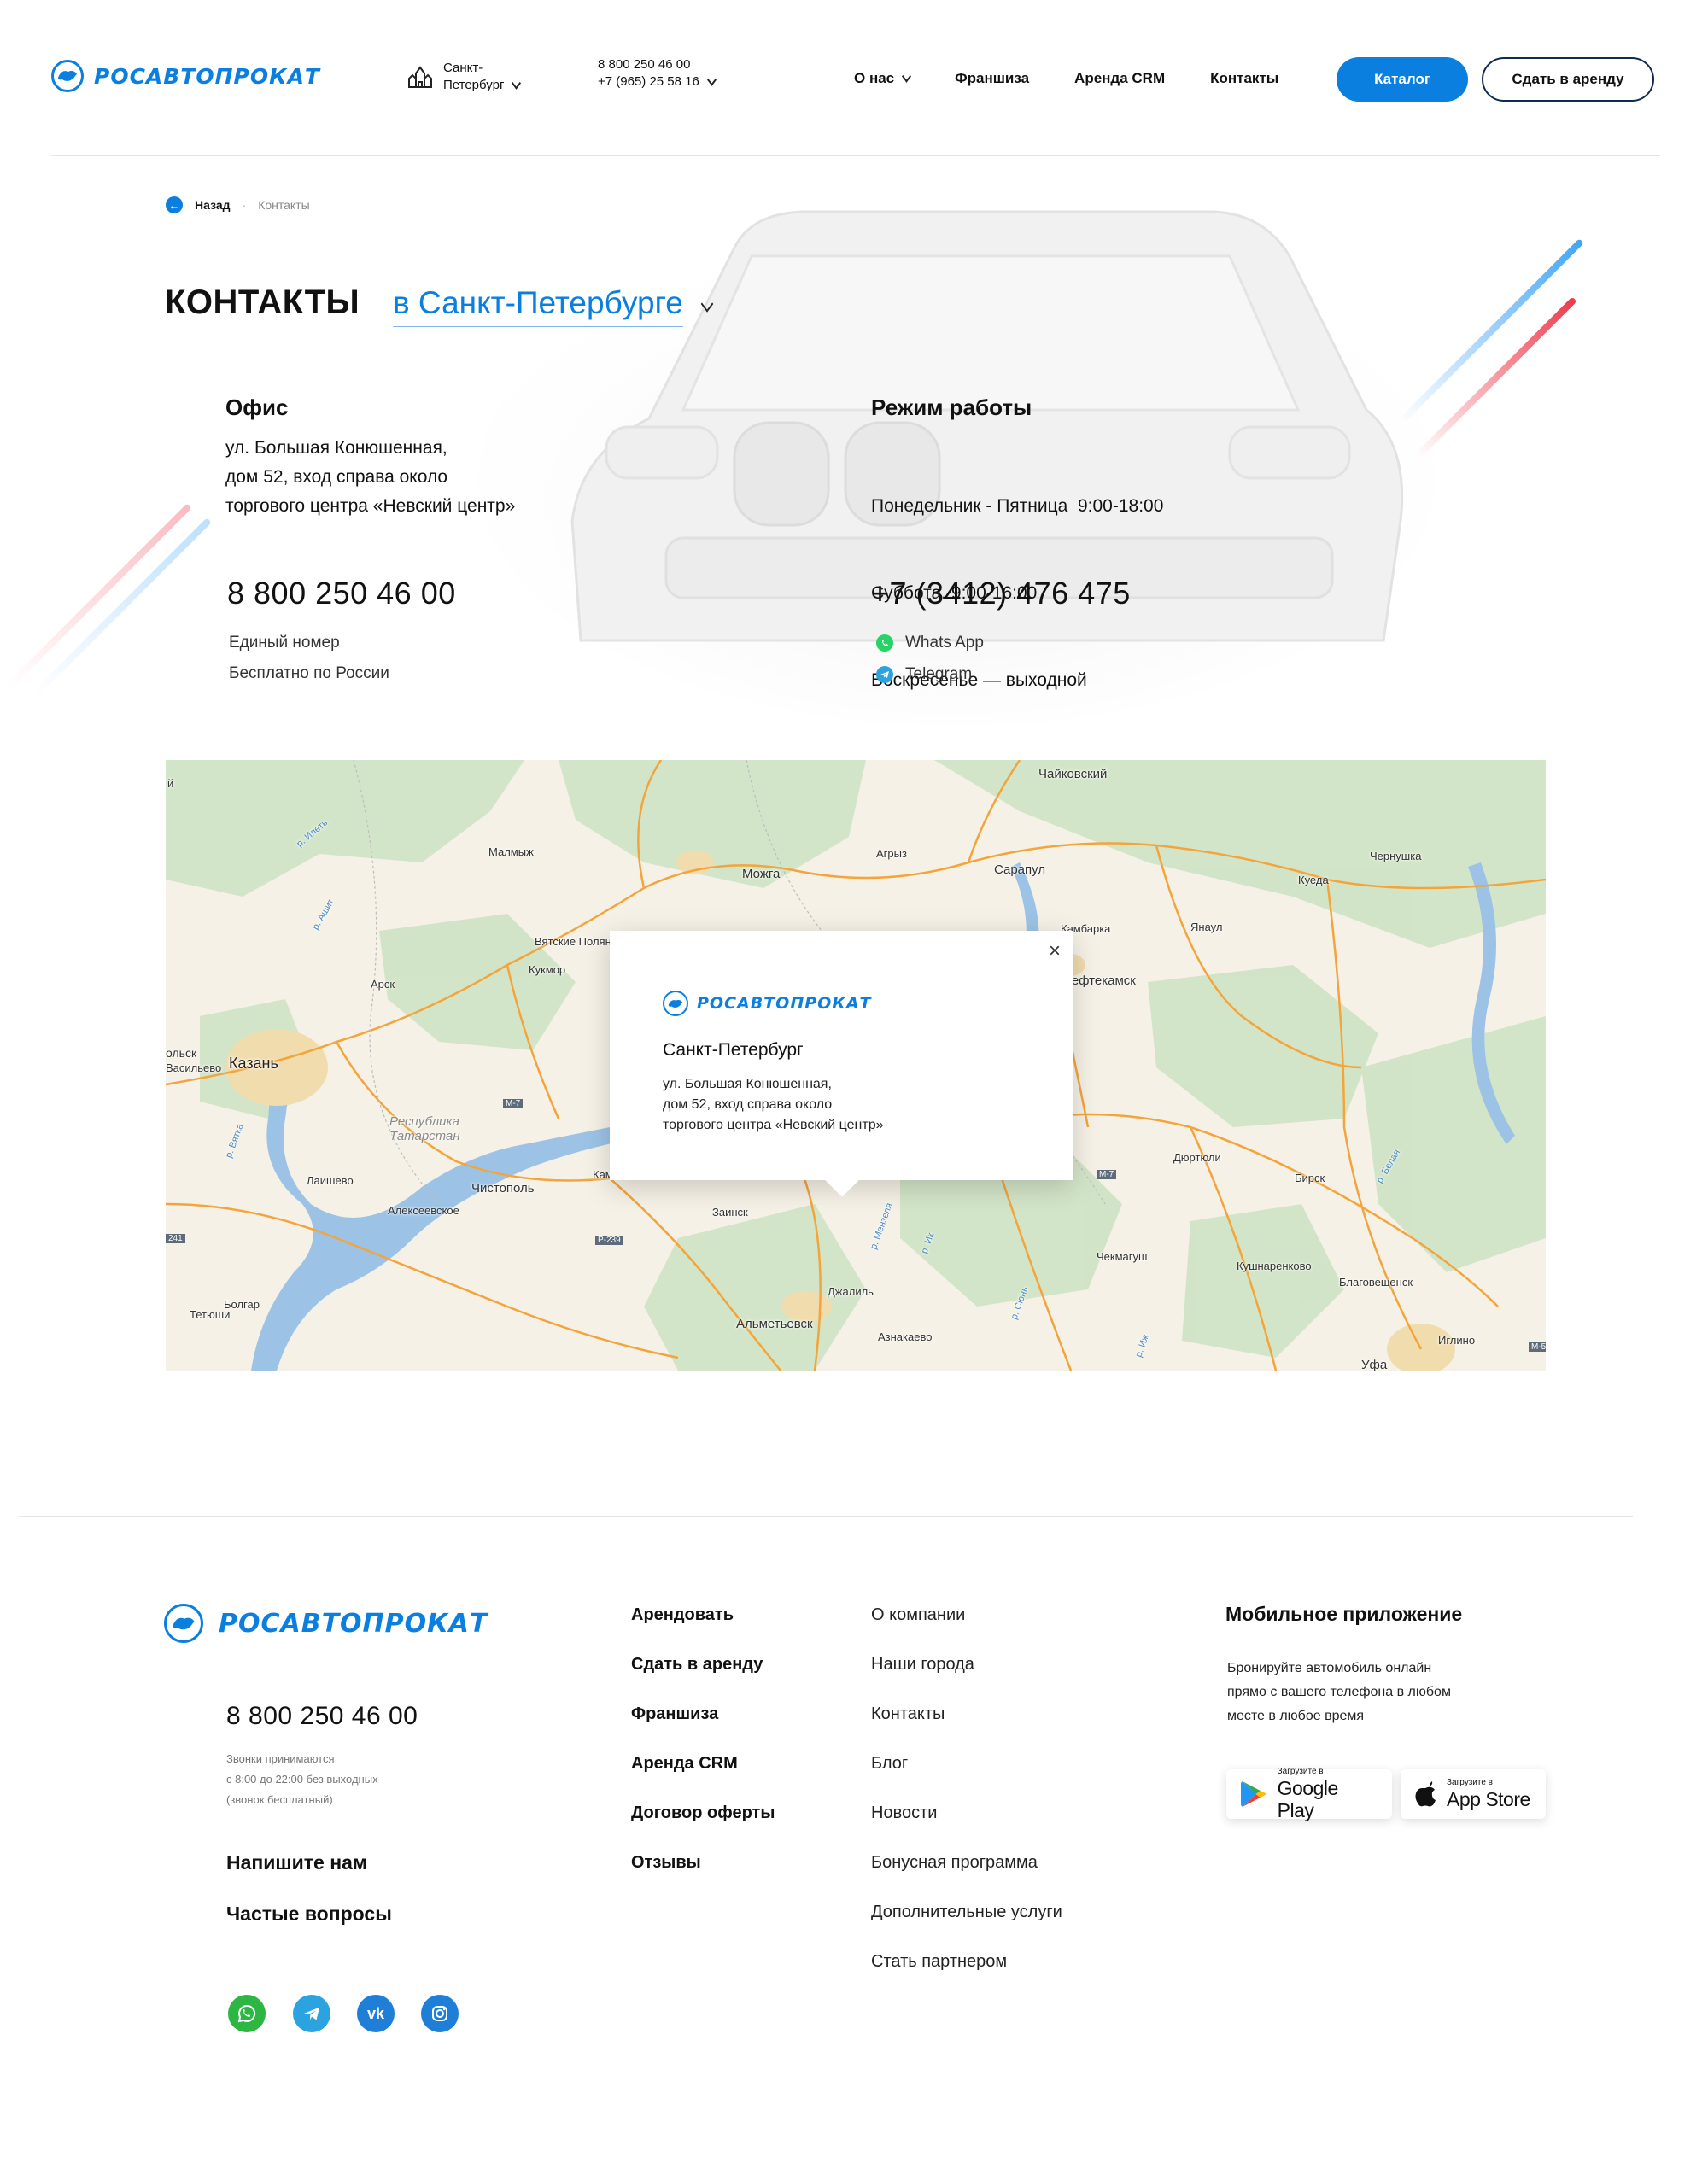  I want to click on apple-icon, so click(1425, 1794).